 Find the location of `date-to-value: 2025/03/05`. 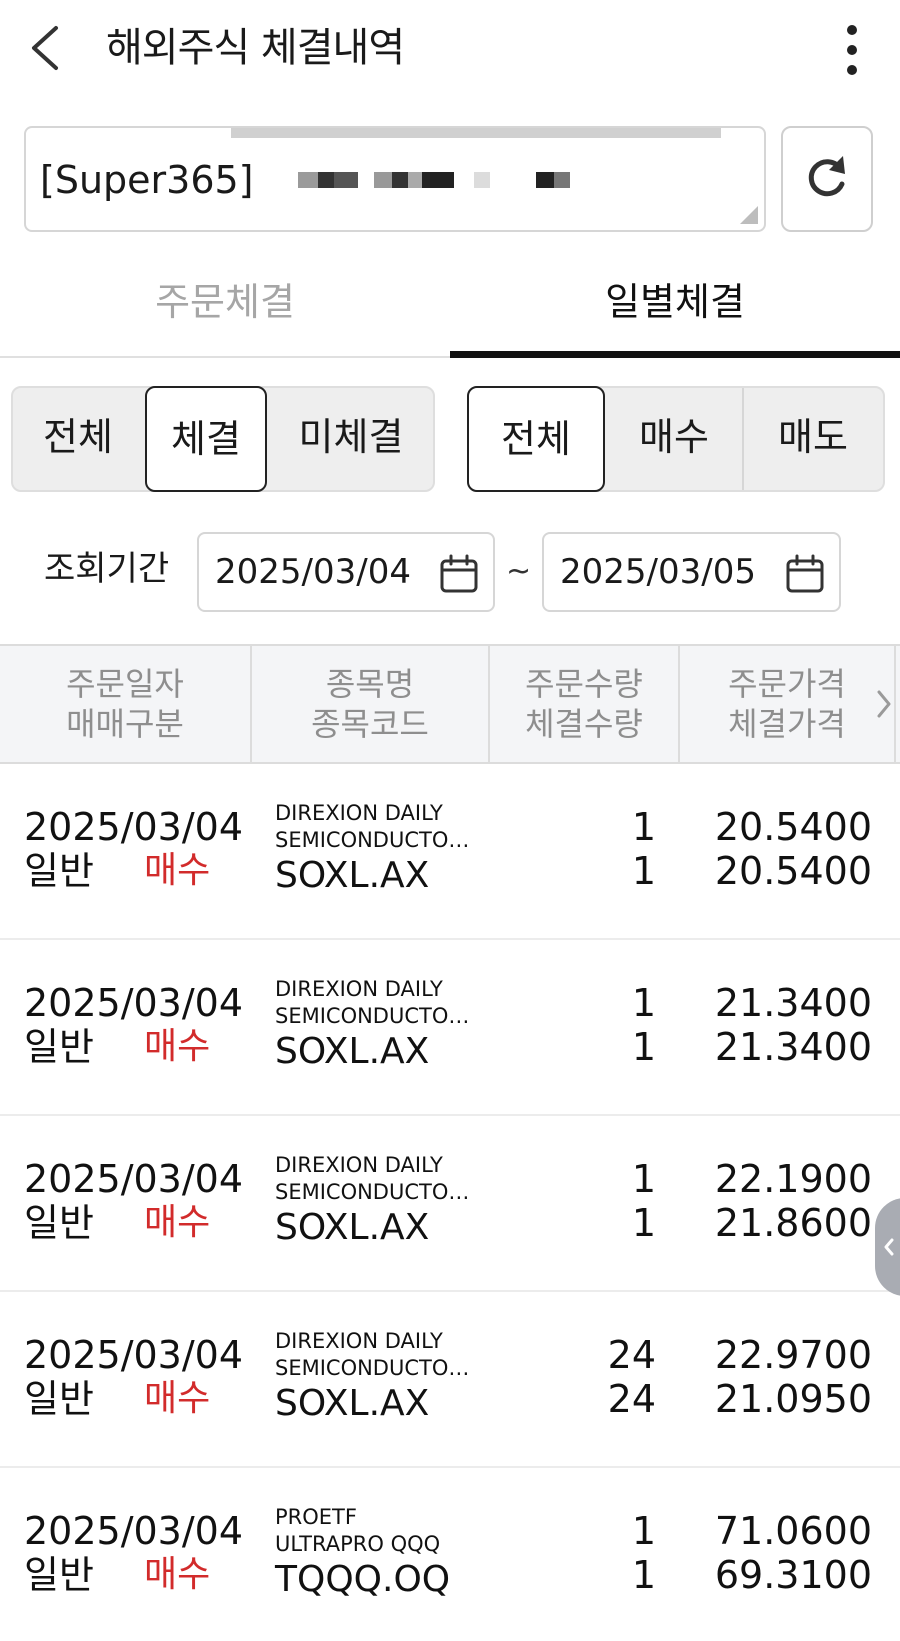

date-to-value: 2025/03/05 is located at coordinates (658, 572).